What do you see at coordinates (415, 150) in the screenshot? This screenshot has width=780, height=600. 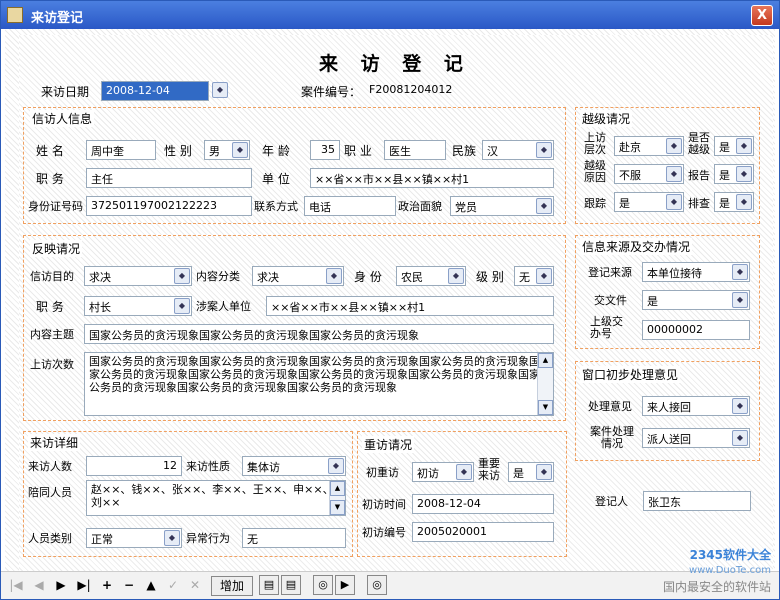 I see `occupation-input: 医生` at bounding box center [415, 150].